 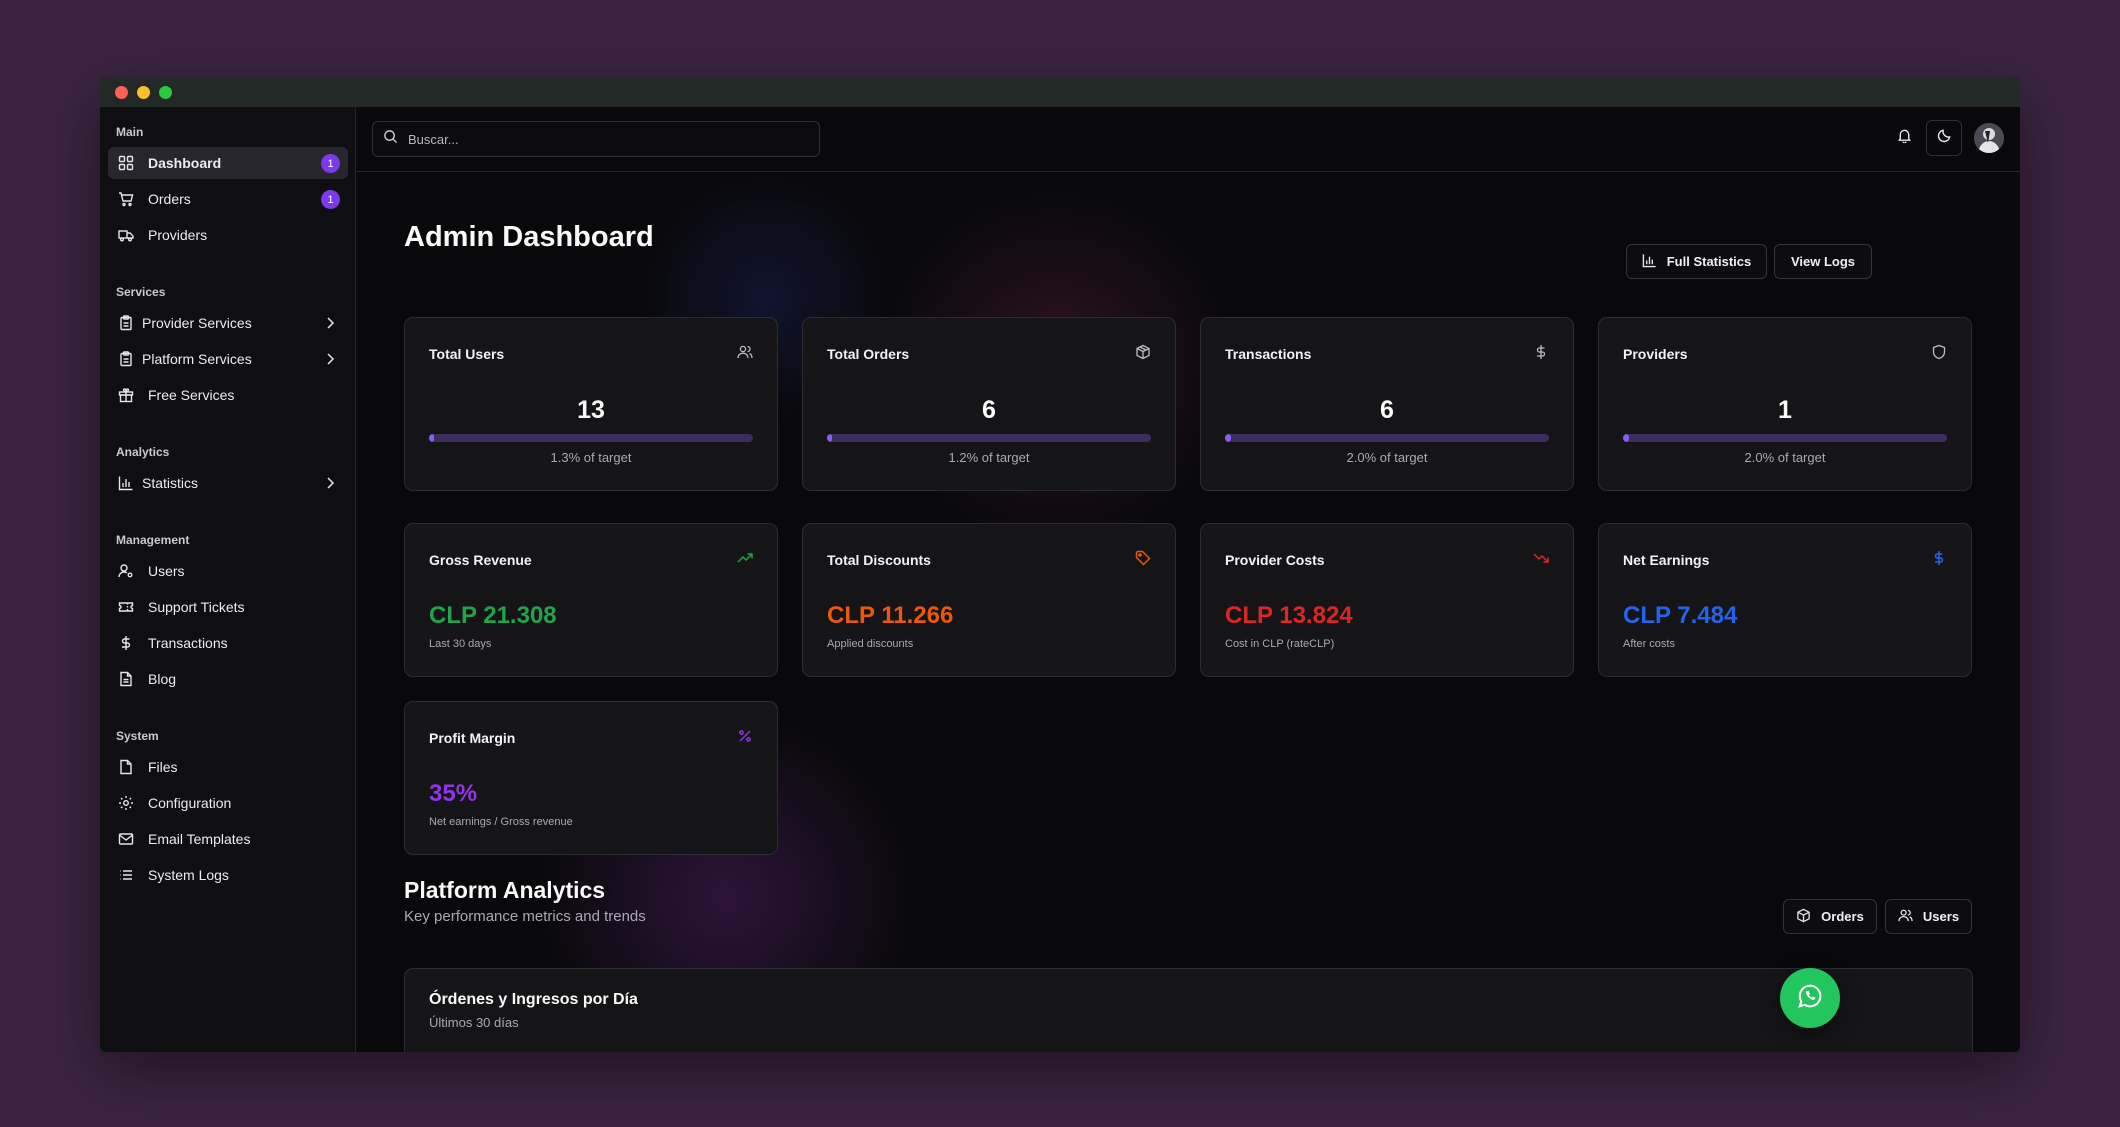 I want to click on sidebar-item-blog: Blog, so click(x=228, y=679).